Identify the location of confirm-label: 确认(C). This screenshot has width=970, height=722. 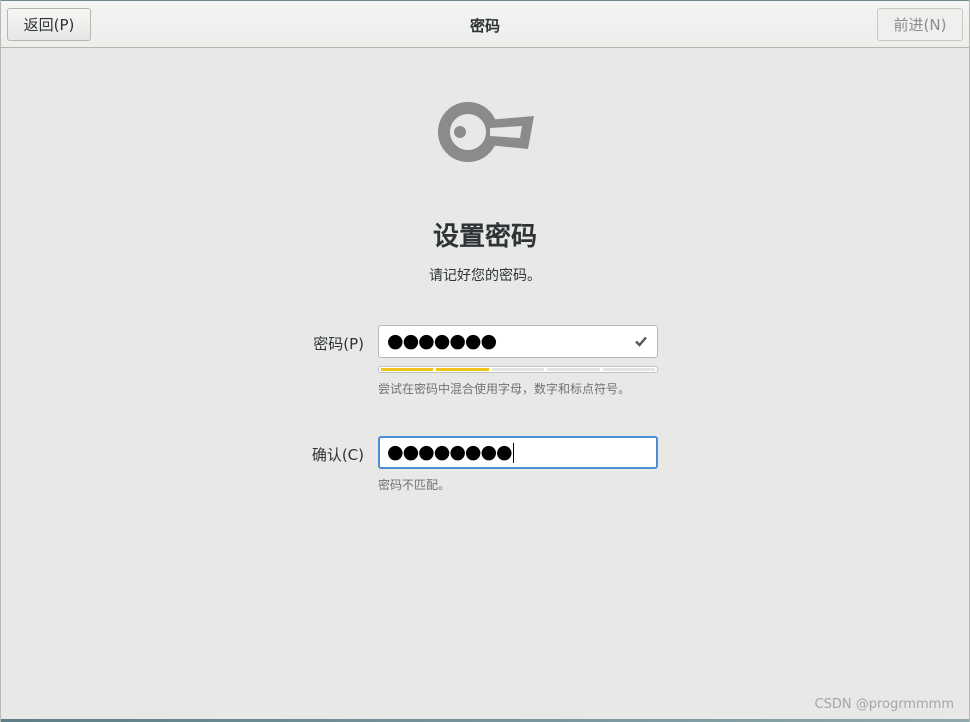
(337, 455).